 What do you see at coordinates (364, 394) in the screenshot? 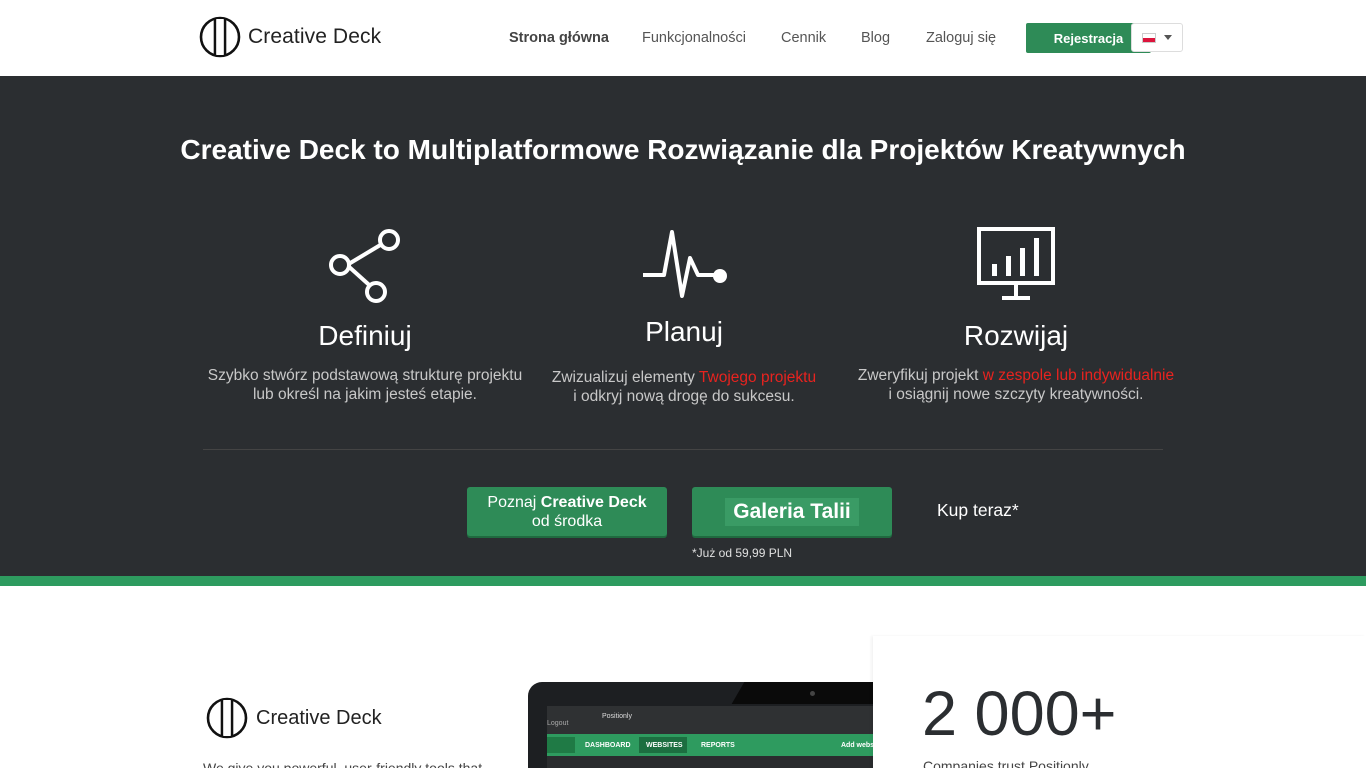
I see `feature-line2: lub określ na jakim jesteś etapie.` at bounding box center [364, 394].